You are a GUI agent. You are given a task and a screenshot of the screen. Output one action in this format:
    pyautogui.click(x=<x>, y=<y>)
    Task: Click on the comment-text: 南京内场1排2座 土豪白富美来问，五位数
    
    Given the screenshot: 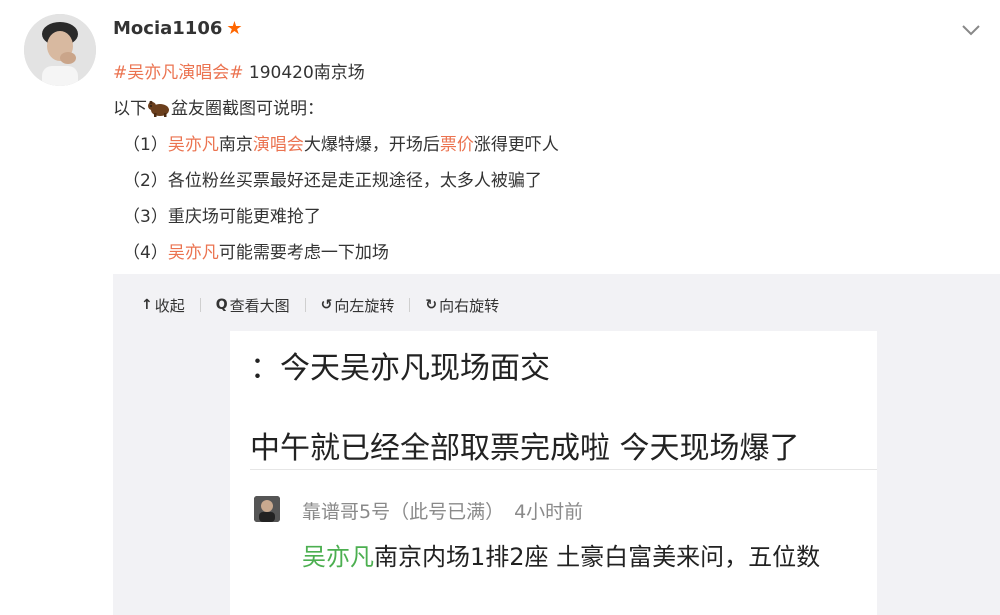 What is the action you would take?
    pyautogui.click(x=597, y=557)
    